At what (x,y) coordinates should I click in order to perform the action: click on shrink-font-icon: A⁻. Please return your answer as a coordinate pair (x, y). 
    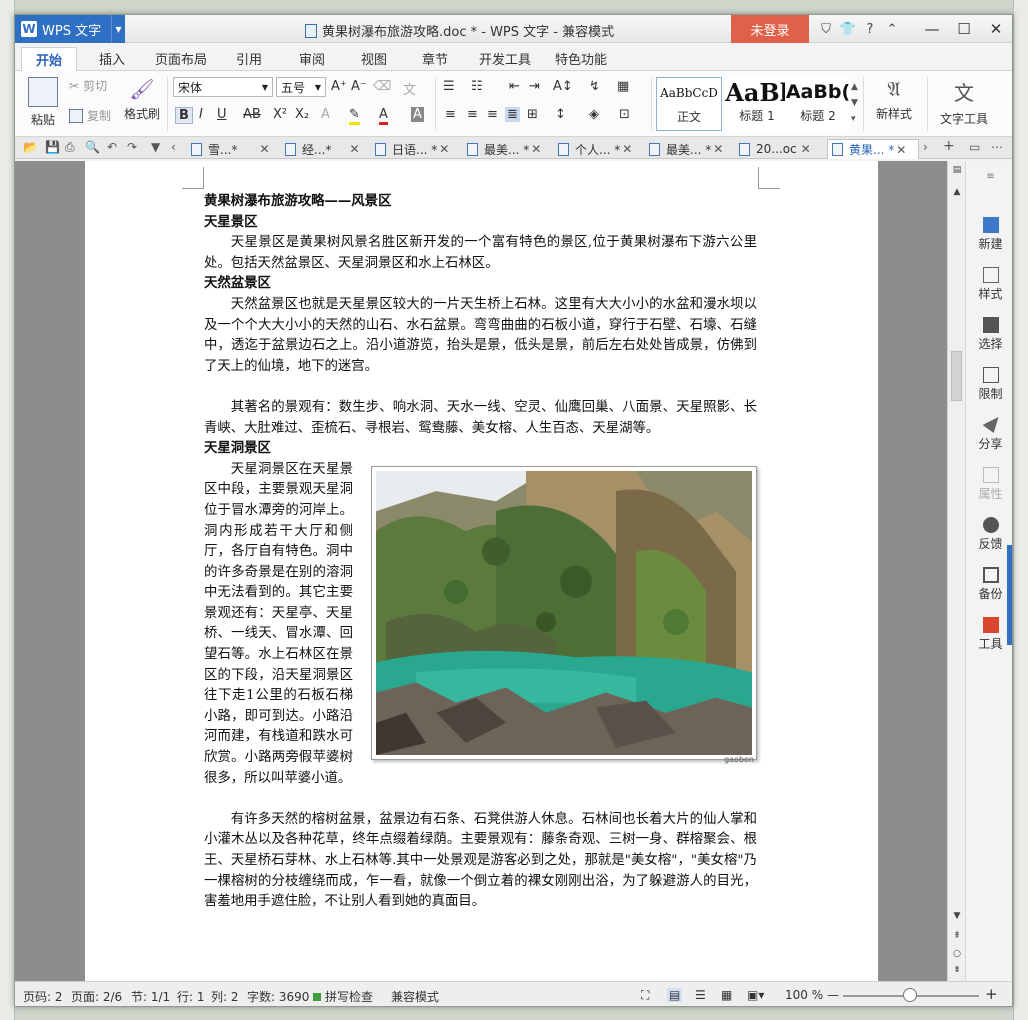
    Looking at the image, I should click on (359, 86).